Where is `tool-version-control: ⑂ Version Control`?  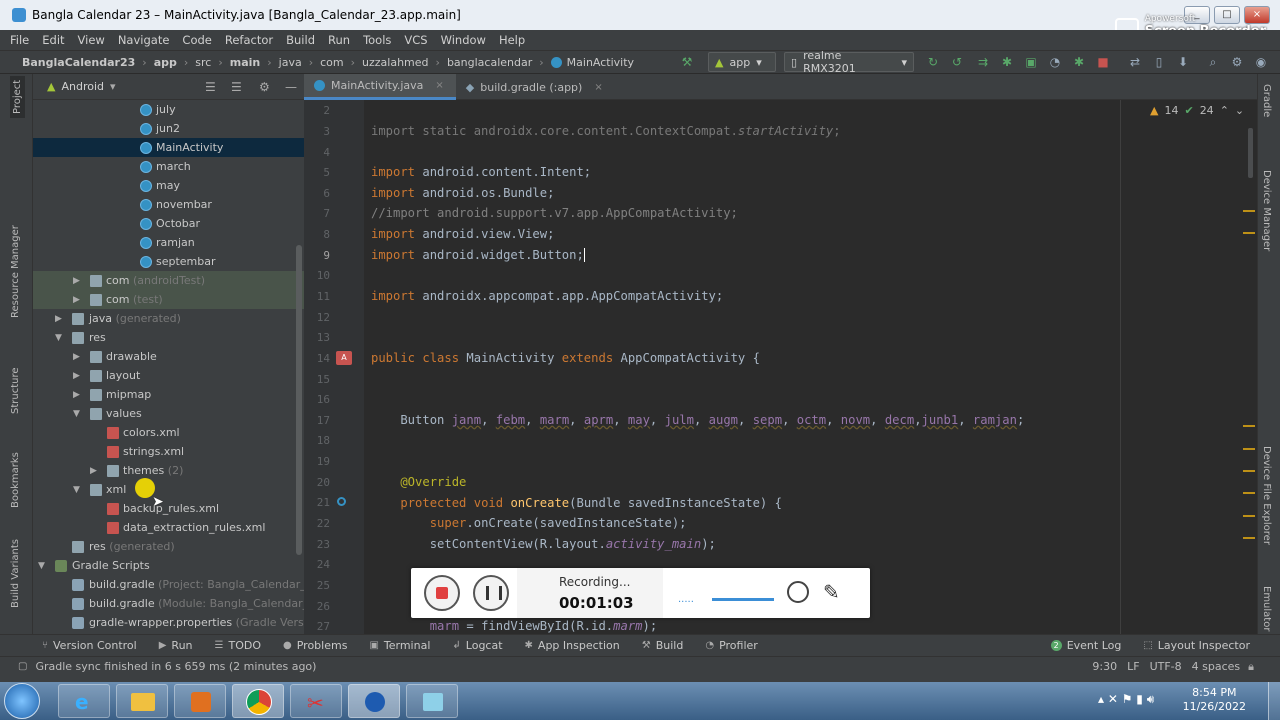
tool-version-control: ⑂ Version Control is located at coordinates (89, 645).